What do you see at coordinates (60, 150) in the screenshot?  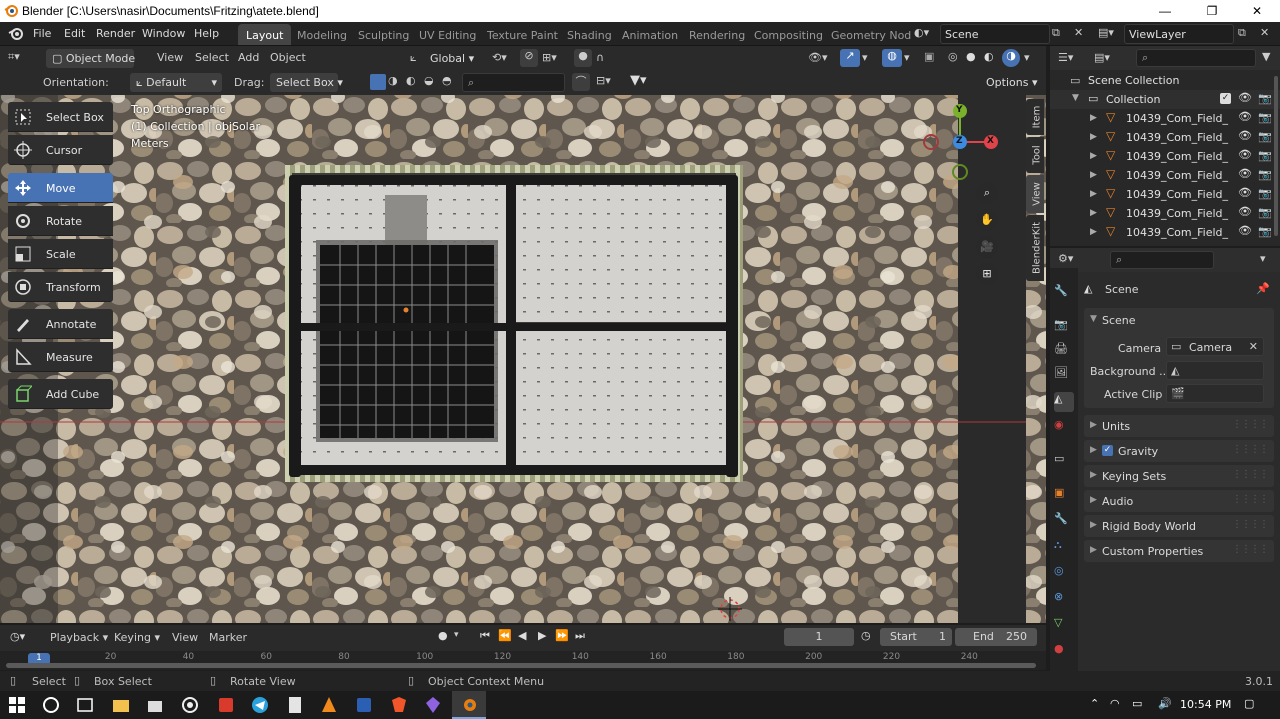 I see `tool-cursor: Cursor` at bounding box center [60, 150].